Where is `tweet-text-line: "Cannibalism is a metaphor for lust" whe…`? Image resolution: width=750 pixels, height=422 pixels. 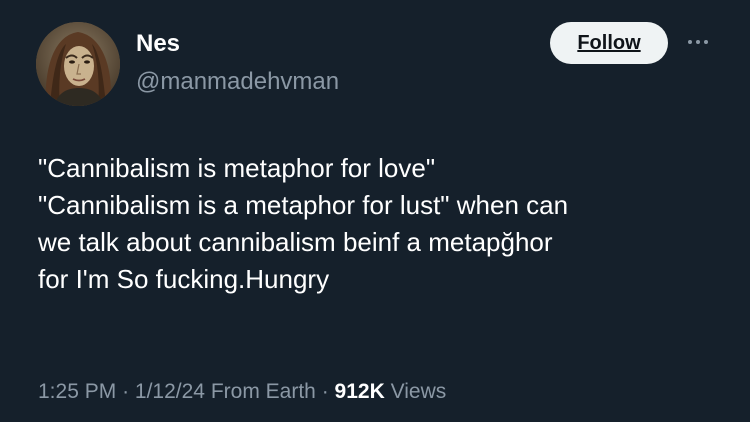
tweet-text-line: "Cannibalism is a metaphor for lust" whe… is located at coordinates (303, 205).